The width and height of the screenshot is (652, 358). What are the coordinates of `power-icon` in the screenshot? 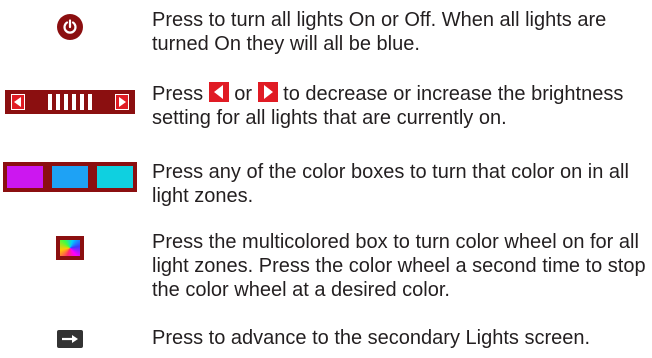 It's located at (70, 27).